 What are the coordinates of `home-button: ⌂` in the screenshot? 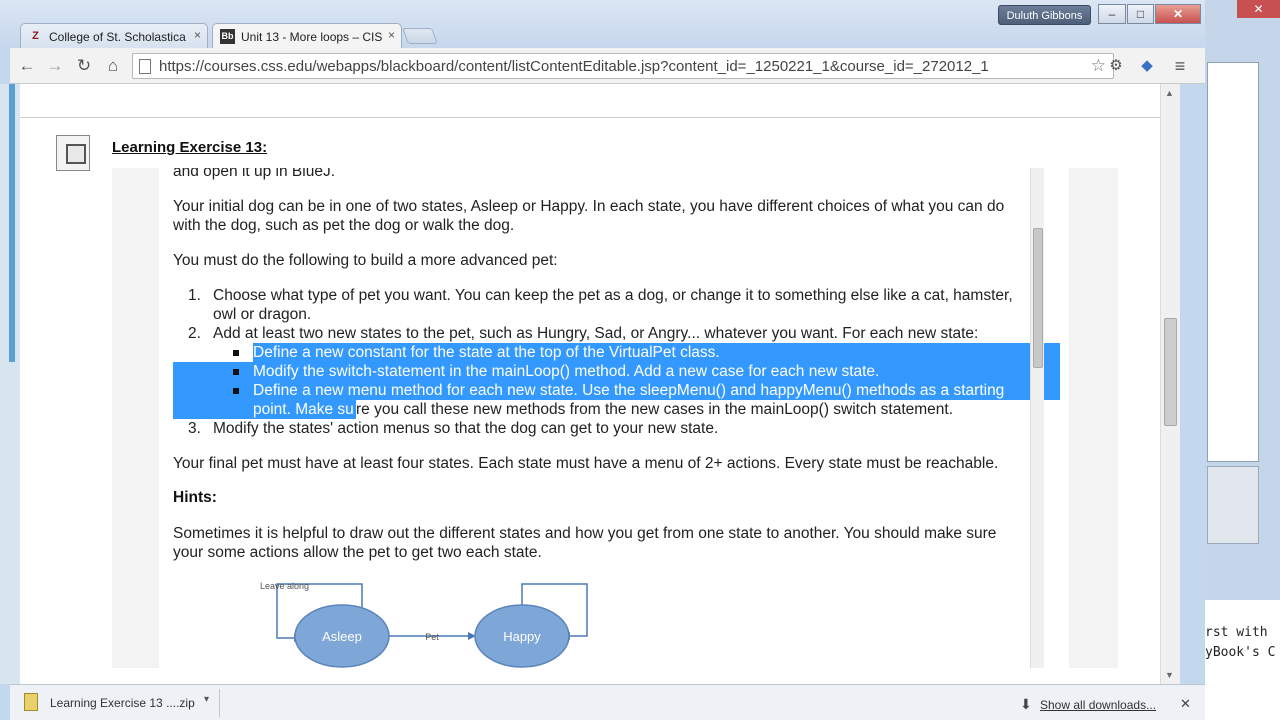 It's located at (113, 66).